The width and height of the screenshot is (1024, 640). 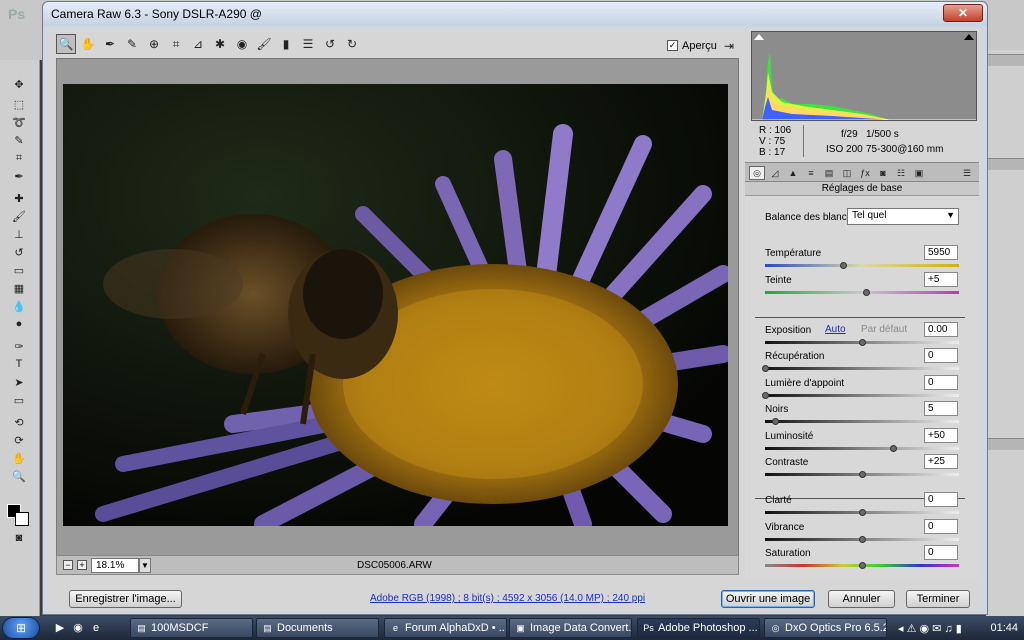 What do you see at coordinates (115, 565) in the screenshot?
I see `zoom-level-field: 18.1%` at bounding box center [115, 565].